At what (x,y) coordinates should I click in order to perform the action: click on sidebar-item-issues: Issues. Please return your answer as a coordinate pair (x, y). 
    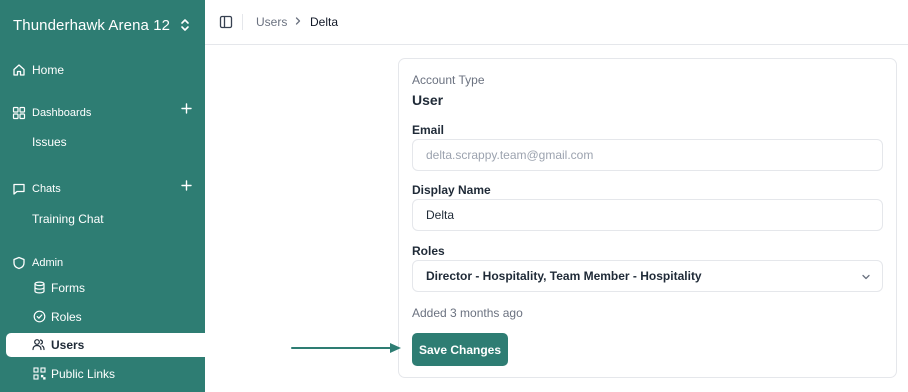
    Looking at the image, I should click on (102, 142).